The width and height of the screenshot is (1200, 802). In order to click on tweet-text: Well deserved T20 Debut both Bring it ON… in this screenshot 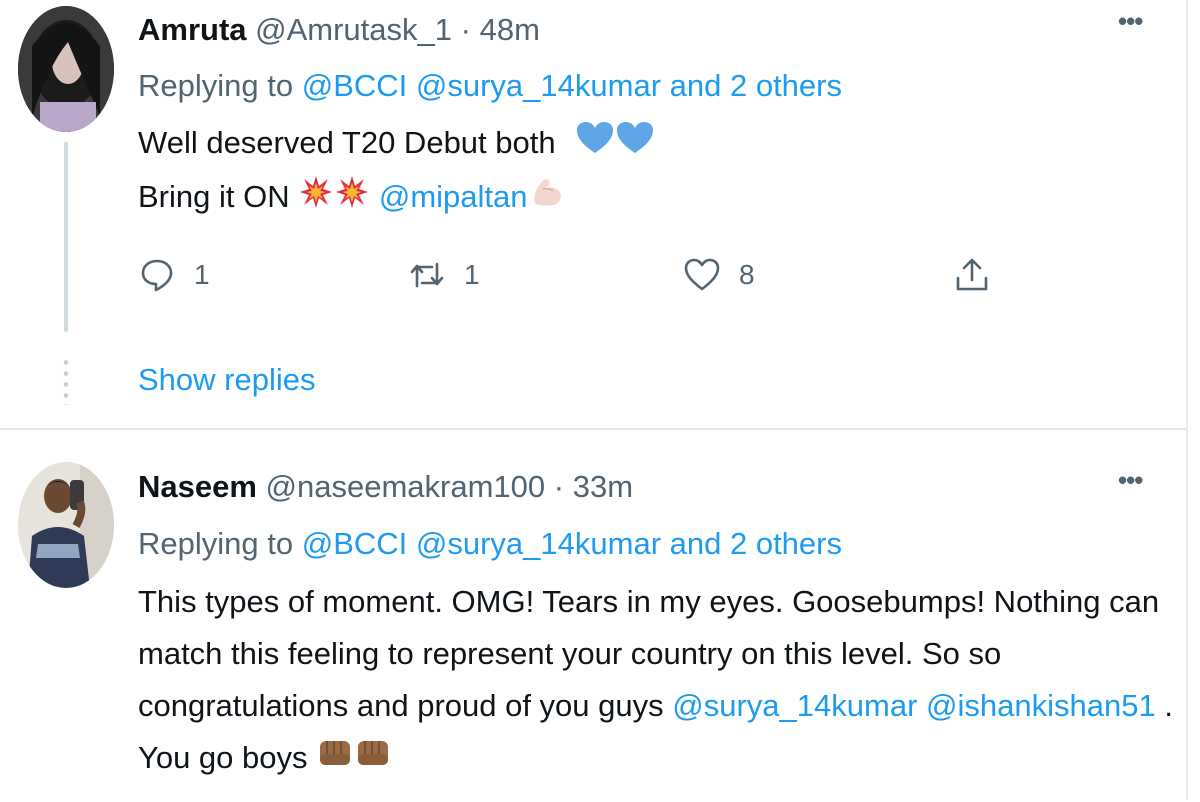, I will do `click(638, 171)`.